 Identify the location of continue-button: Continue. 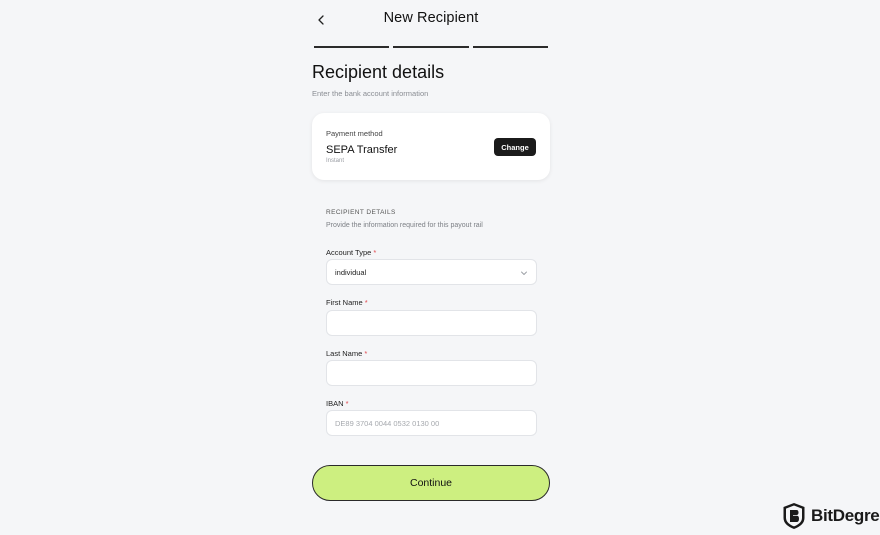
(431, 483).